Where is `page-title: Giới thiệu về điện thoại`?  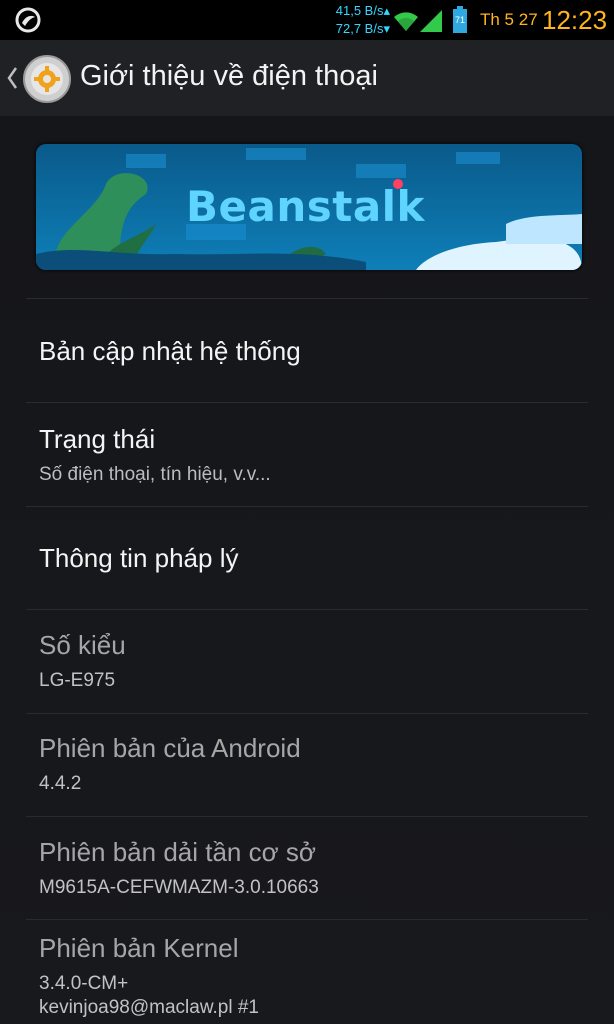 page-title: Giới thiệu về điện thoại is located at coordinates (229, 76).